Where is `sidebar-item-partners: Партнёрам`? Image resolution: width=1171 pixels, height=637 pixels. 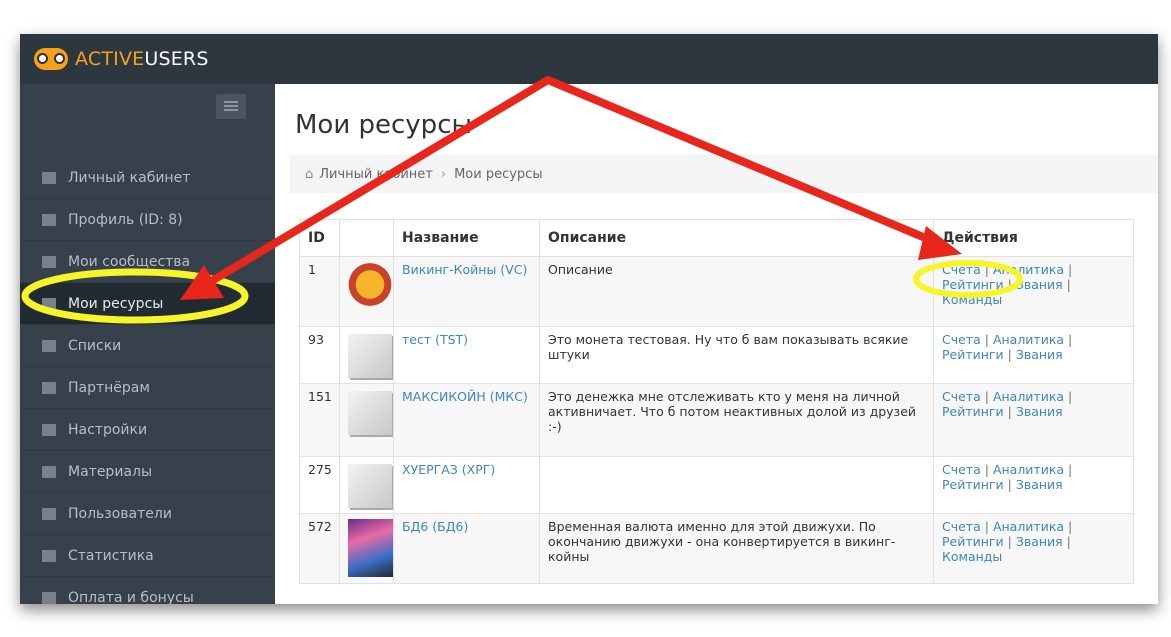
sidebar-item-partners: Партнёрам is located at coordinates (147, 388).